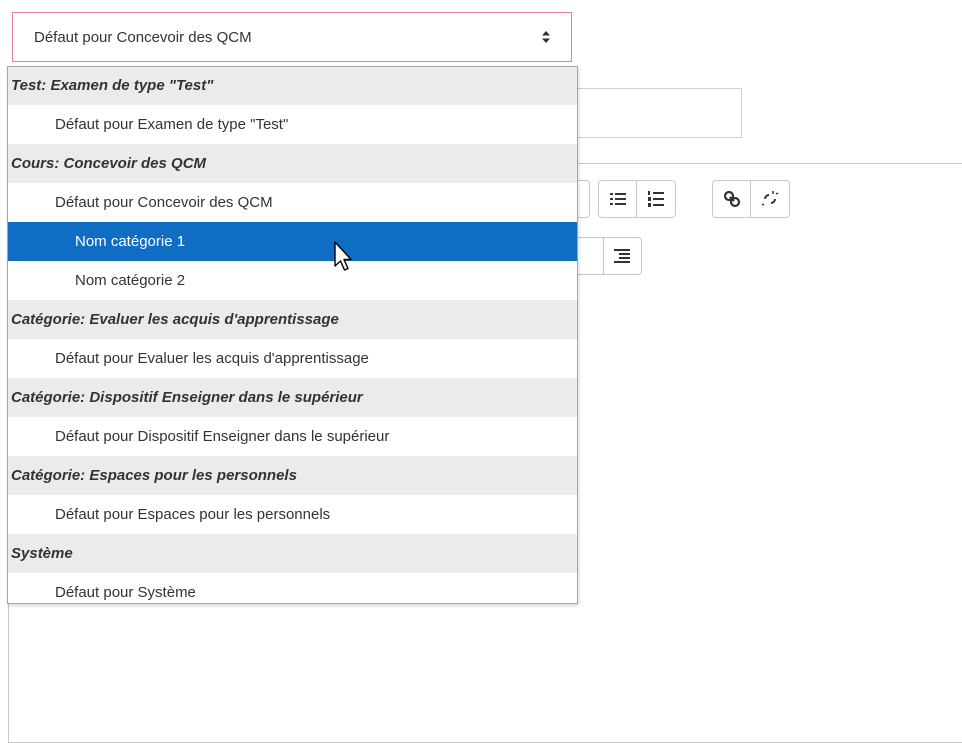  What do you see at coordinates (292, 202) in the screenshot?
I see `option-item: Défaut pour Concevoir des QCM` at bounding box center [292, 202].